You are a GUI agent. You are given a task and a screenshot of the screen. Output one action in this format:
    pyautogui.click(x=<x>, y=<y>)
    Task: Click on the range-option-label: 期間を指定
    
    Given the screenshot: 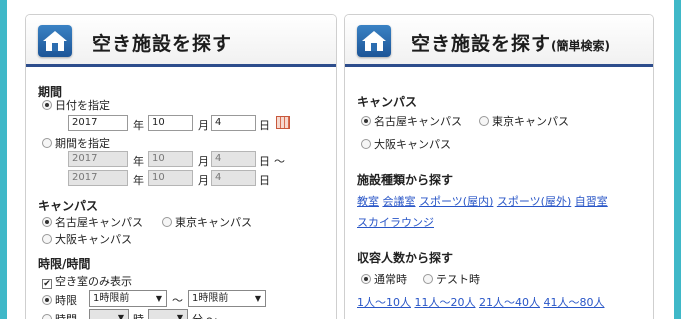 What is the action you would take?
    pyautogui.click(x=82, y=143)
    